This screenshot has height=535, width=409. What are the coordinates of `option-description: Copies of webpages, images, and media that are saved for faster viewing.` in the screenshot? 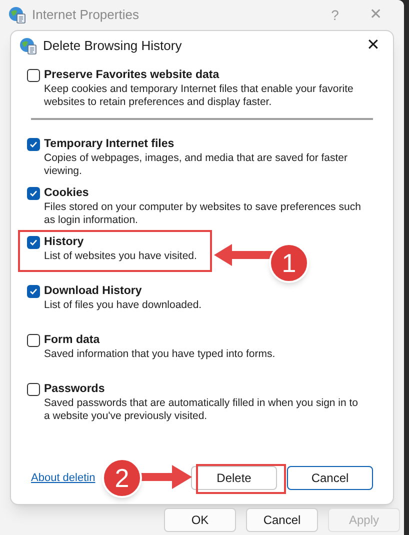 It's located at (196, 165).